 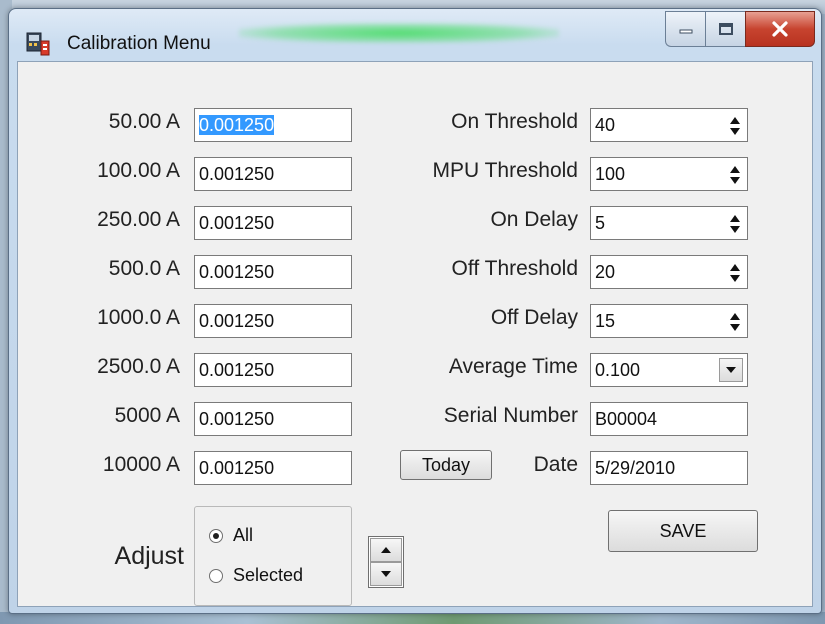 I want to click on on-delay-value: 5, so click(x=600, y=223).